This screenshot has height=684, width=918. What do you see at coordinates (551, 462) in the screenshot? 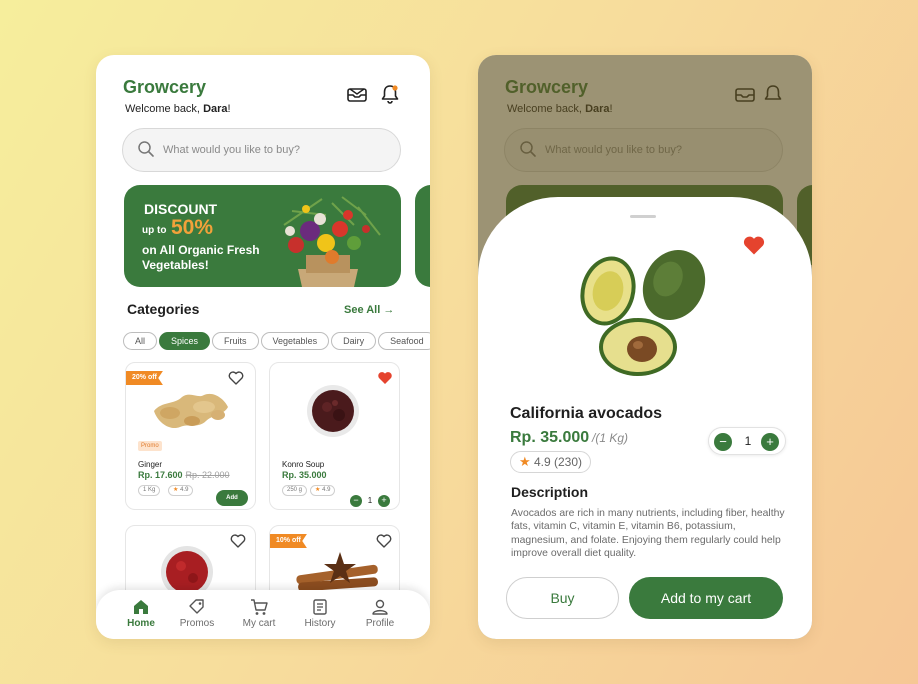
I see `rating-badge: ★ 4.9 (230)` at bounding box center [551, 462].